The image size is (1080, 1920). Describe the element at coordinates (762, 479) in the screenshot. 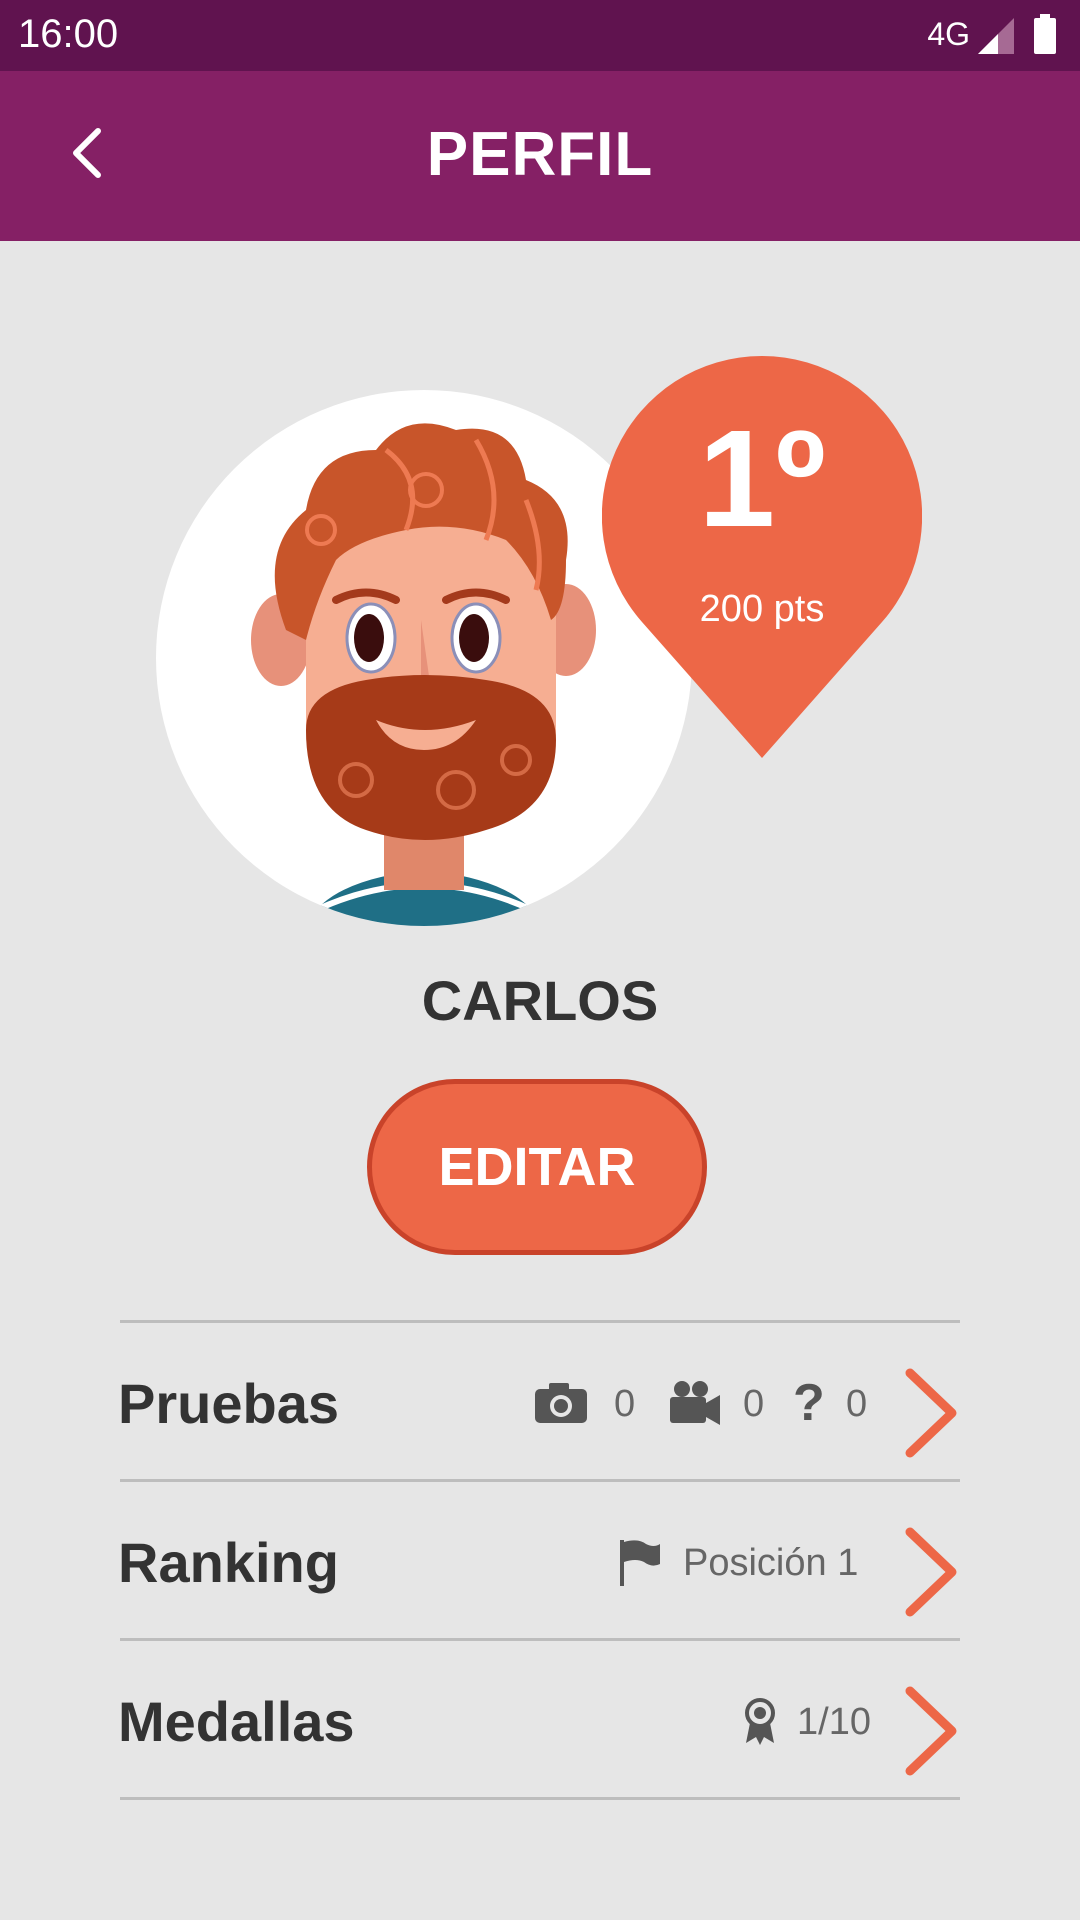

I see `rank-position: 1º` at that location.